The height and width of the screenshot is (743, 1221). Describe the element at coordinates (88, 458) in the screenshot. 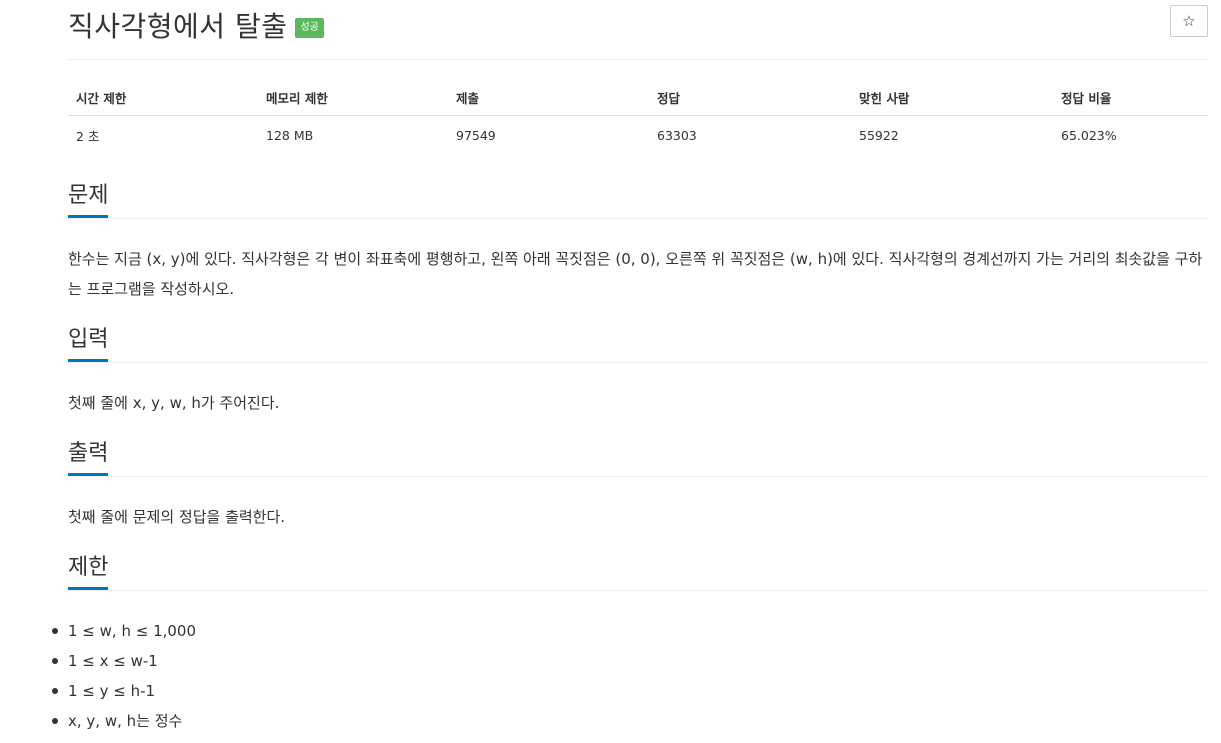

I see `section-output-title: 출력` at that location.